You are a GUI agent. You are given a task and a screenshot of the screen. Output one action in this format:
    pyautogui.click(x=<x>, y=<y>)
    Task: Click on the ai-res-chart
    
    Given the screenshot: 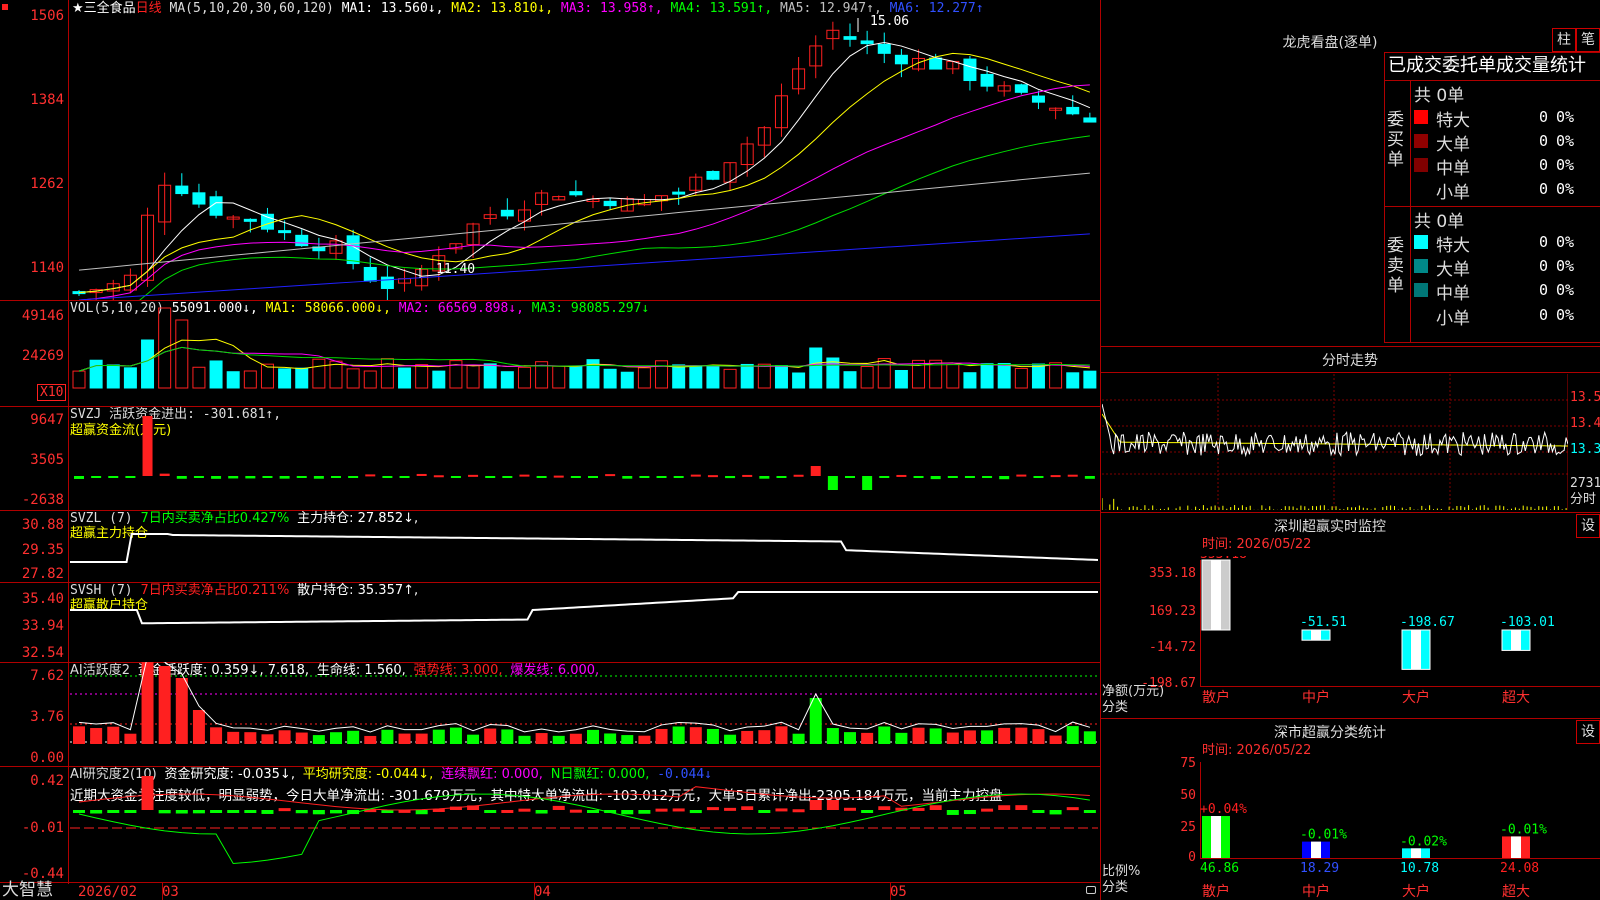 What is the action you would take?
    pyautogui.click(x=584, y=824)
    